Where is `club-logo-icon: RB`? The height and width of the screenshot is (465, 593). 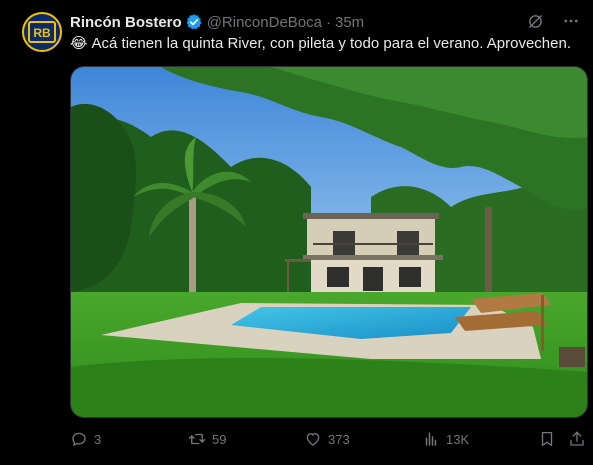
club-logo-icon: RB is located at coordinates (42, 32).